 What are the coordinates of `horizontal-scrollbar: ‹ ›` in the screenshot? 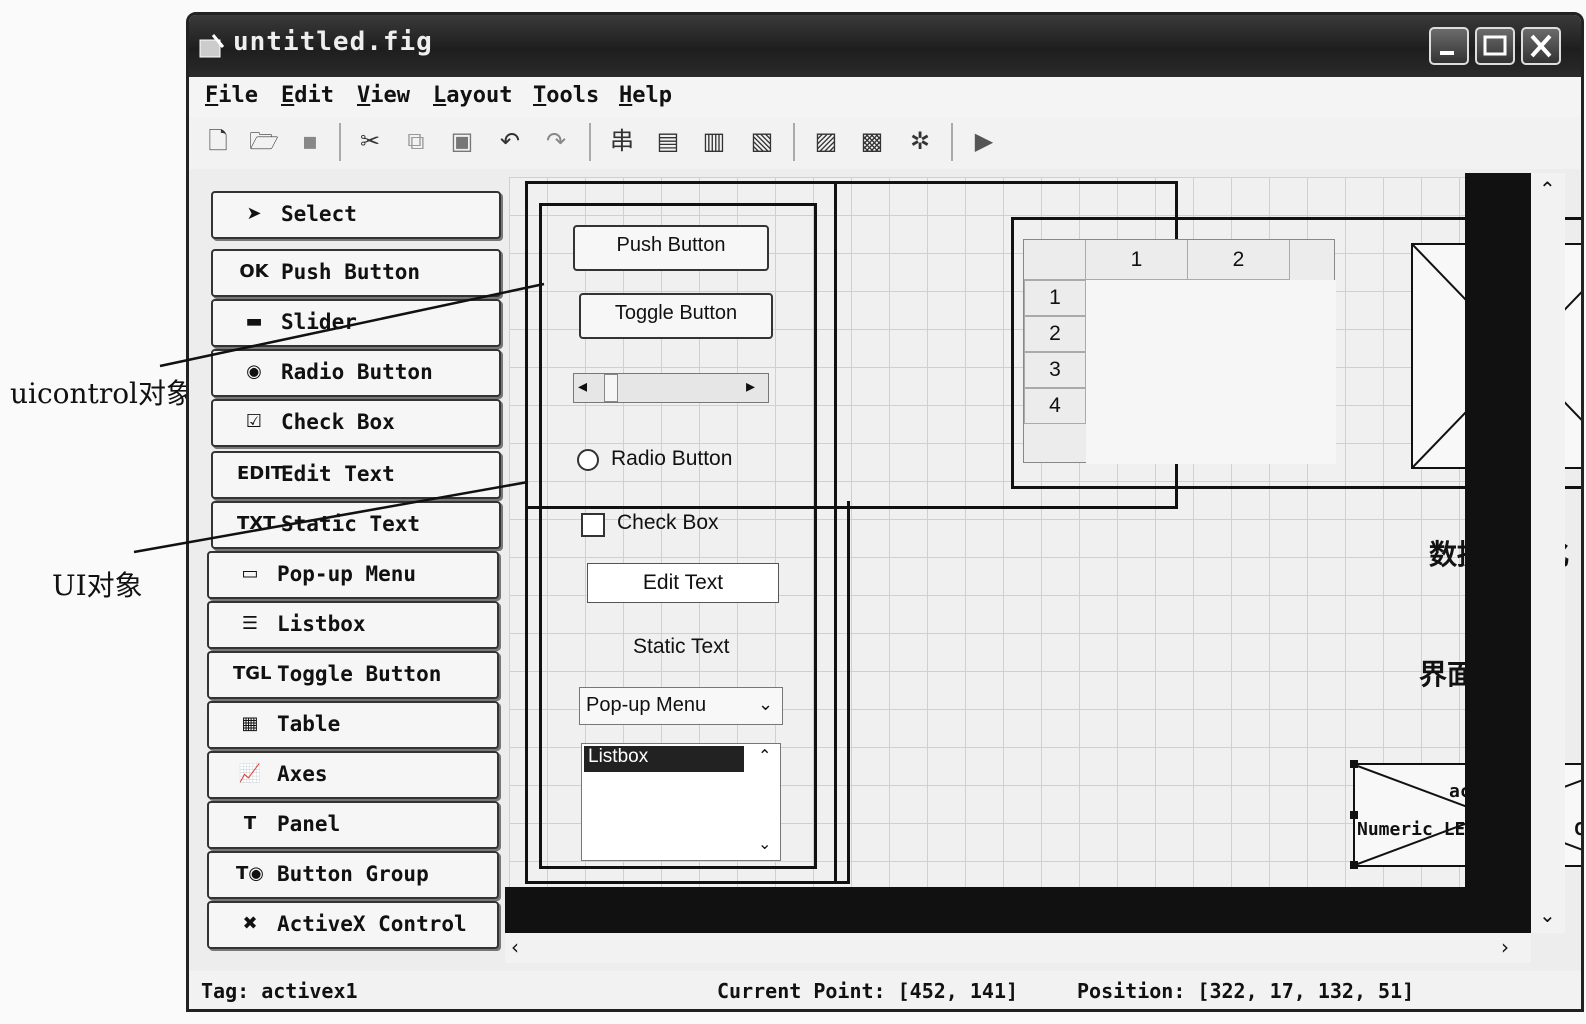 It's located at (1018, 948).